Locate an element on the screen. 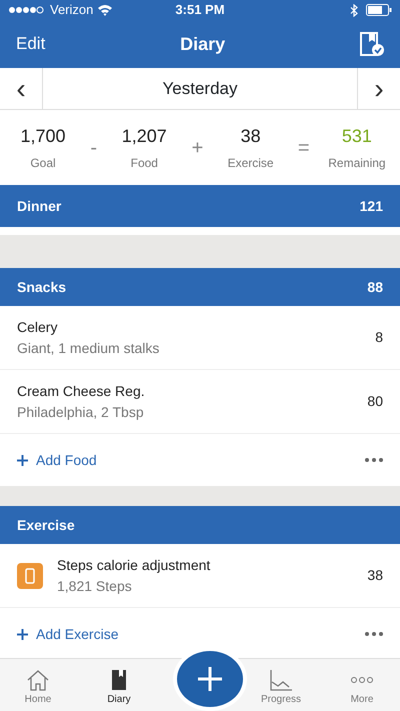 This screenshot has height=711, width=400. signal-icon is located at coordinates (27, 10).